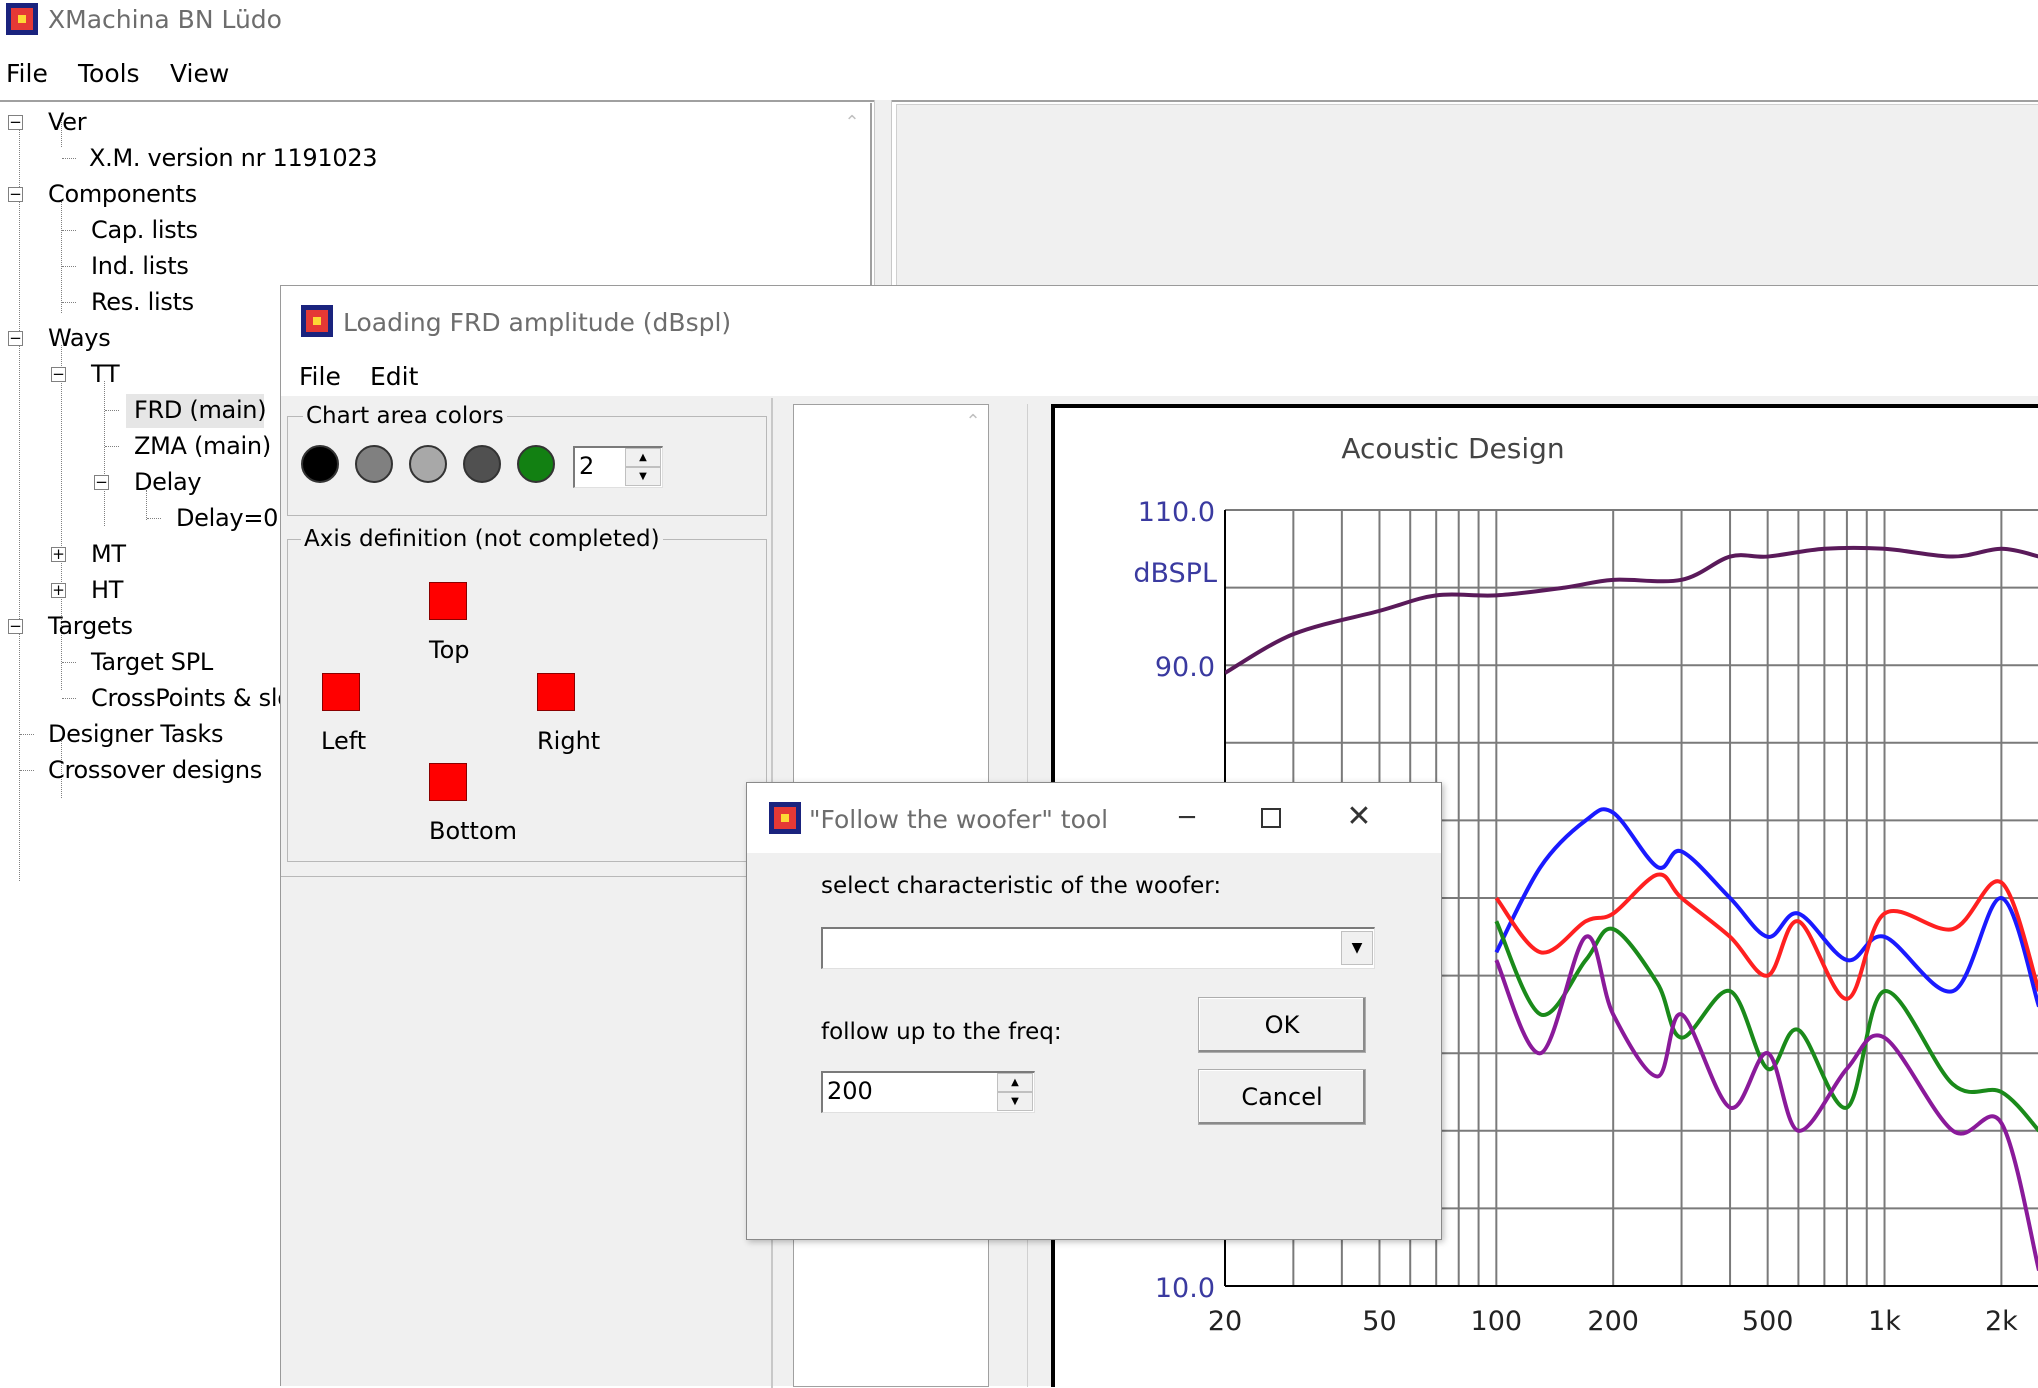  What do you see at coordinates (317, 321) in the screenshot?
I see `frd-app-icon` at bounding box center [317, 321].